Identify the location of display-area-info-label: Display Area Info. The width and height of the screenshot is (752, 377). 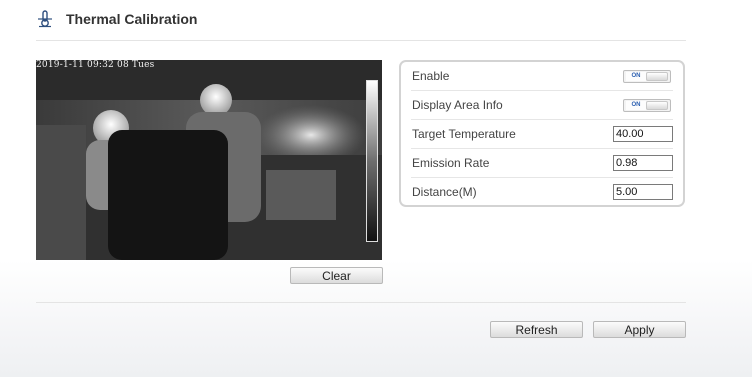
(457, 105).